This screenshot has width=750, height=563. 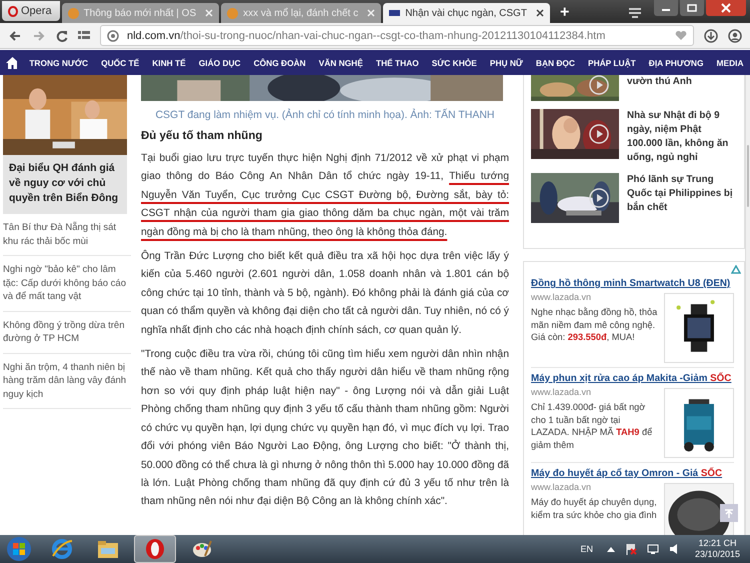 I want to click on opera-menu-button: Opera, so click(x=31, y=11).